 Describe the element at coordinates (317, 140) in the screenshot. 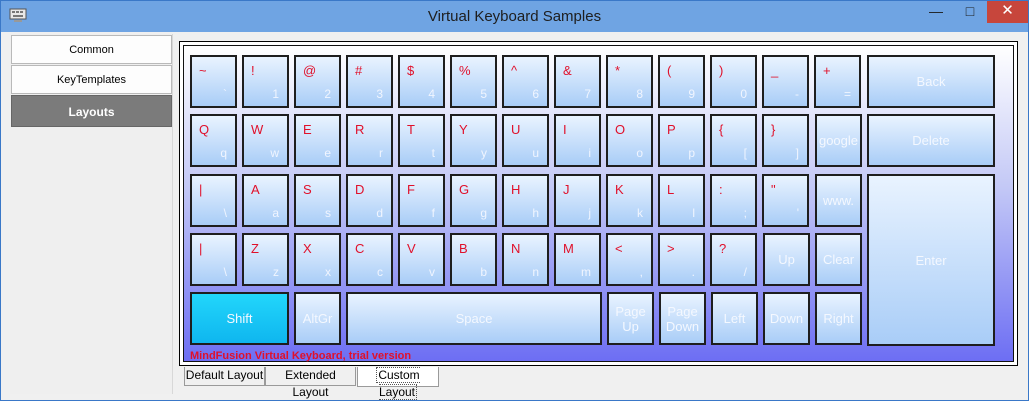

I see `key-top-row-2: Ee` at that location.